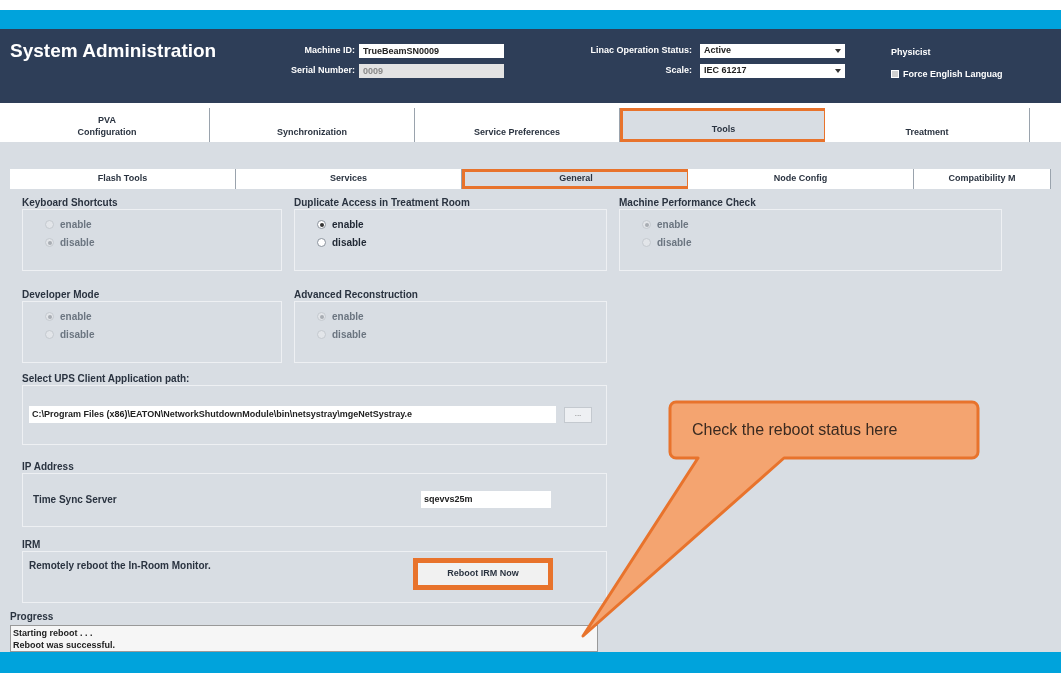 The width and height of the screenshot is (1061, 673). What do you see at coordinates (312, 124) in the screenshot?
I see `tab: Synchronization` at bounding box center [312, 124].